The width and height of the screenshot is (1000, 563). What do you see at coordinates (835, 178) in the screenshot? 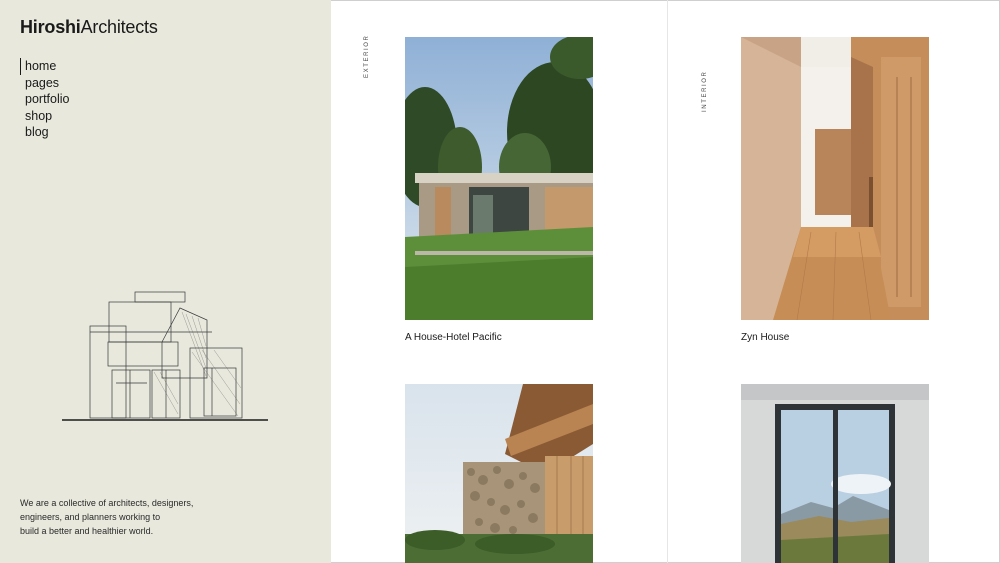
I see `hallway-interior-photo` at bounding box center [835, 178].